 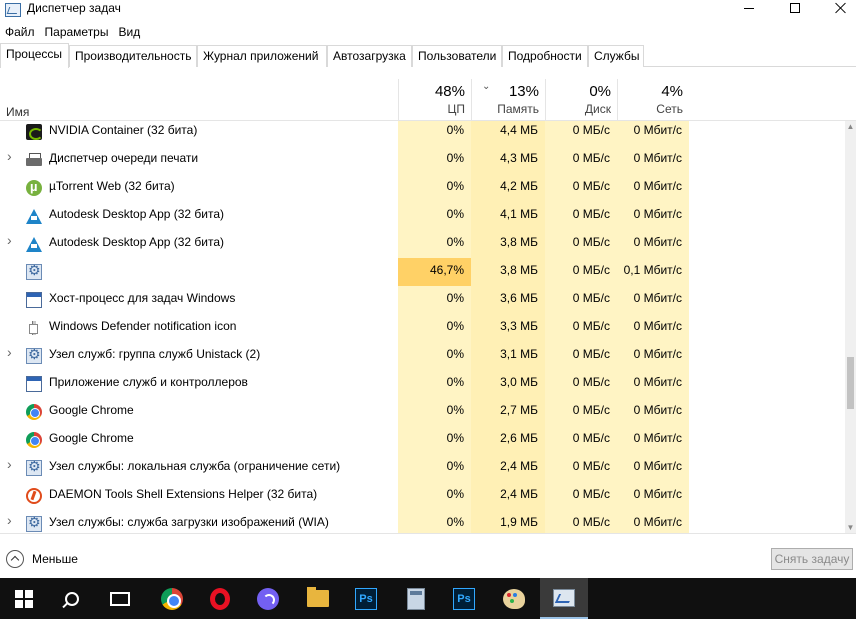 I want to click on memory-cell: 3,8 МБ, so click(x=508, y=272).